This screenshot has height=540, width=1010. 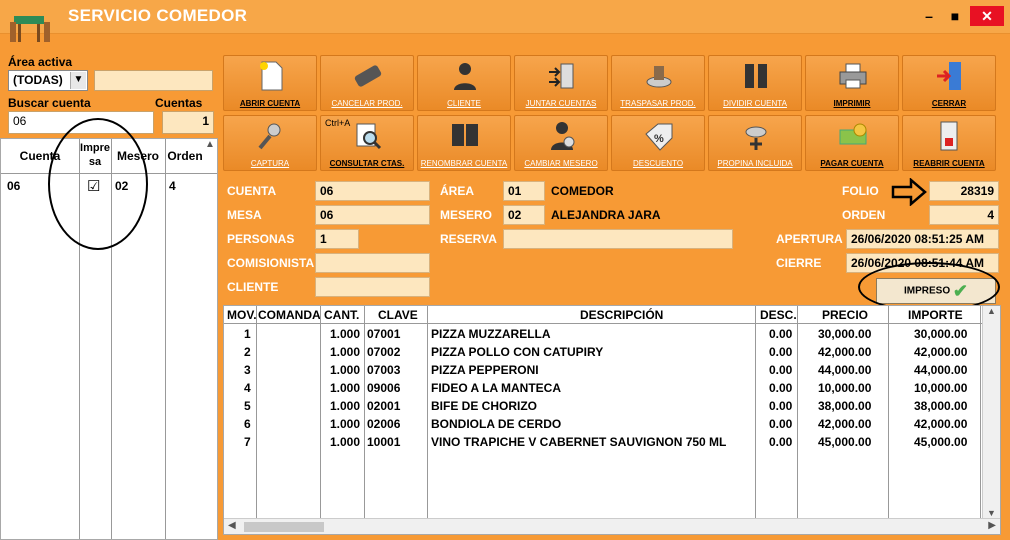 I want to click on money-icon, so click(x=853, y=134).